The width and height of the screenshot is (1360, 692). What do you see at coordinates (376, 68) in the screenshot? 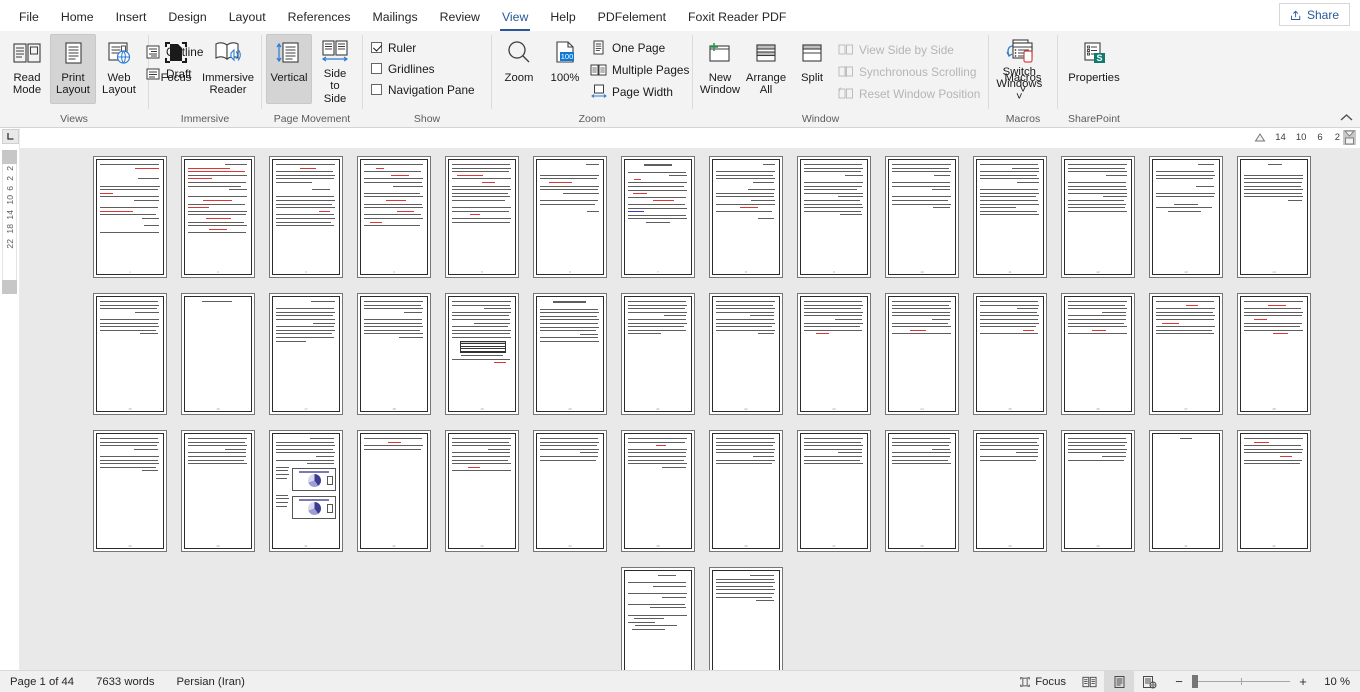
I see `gridlines-checkbox` at bounding box center [376, 68].